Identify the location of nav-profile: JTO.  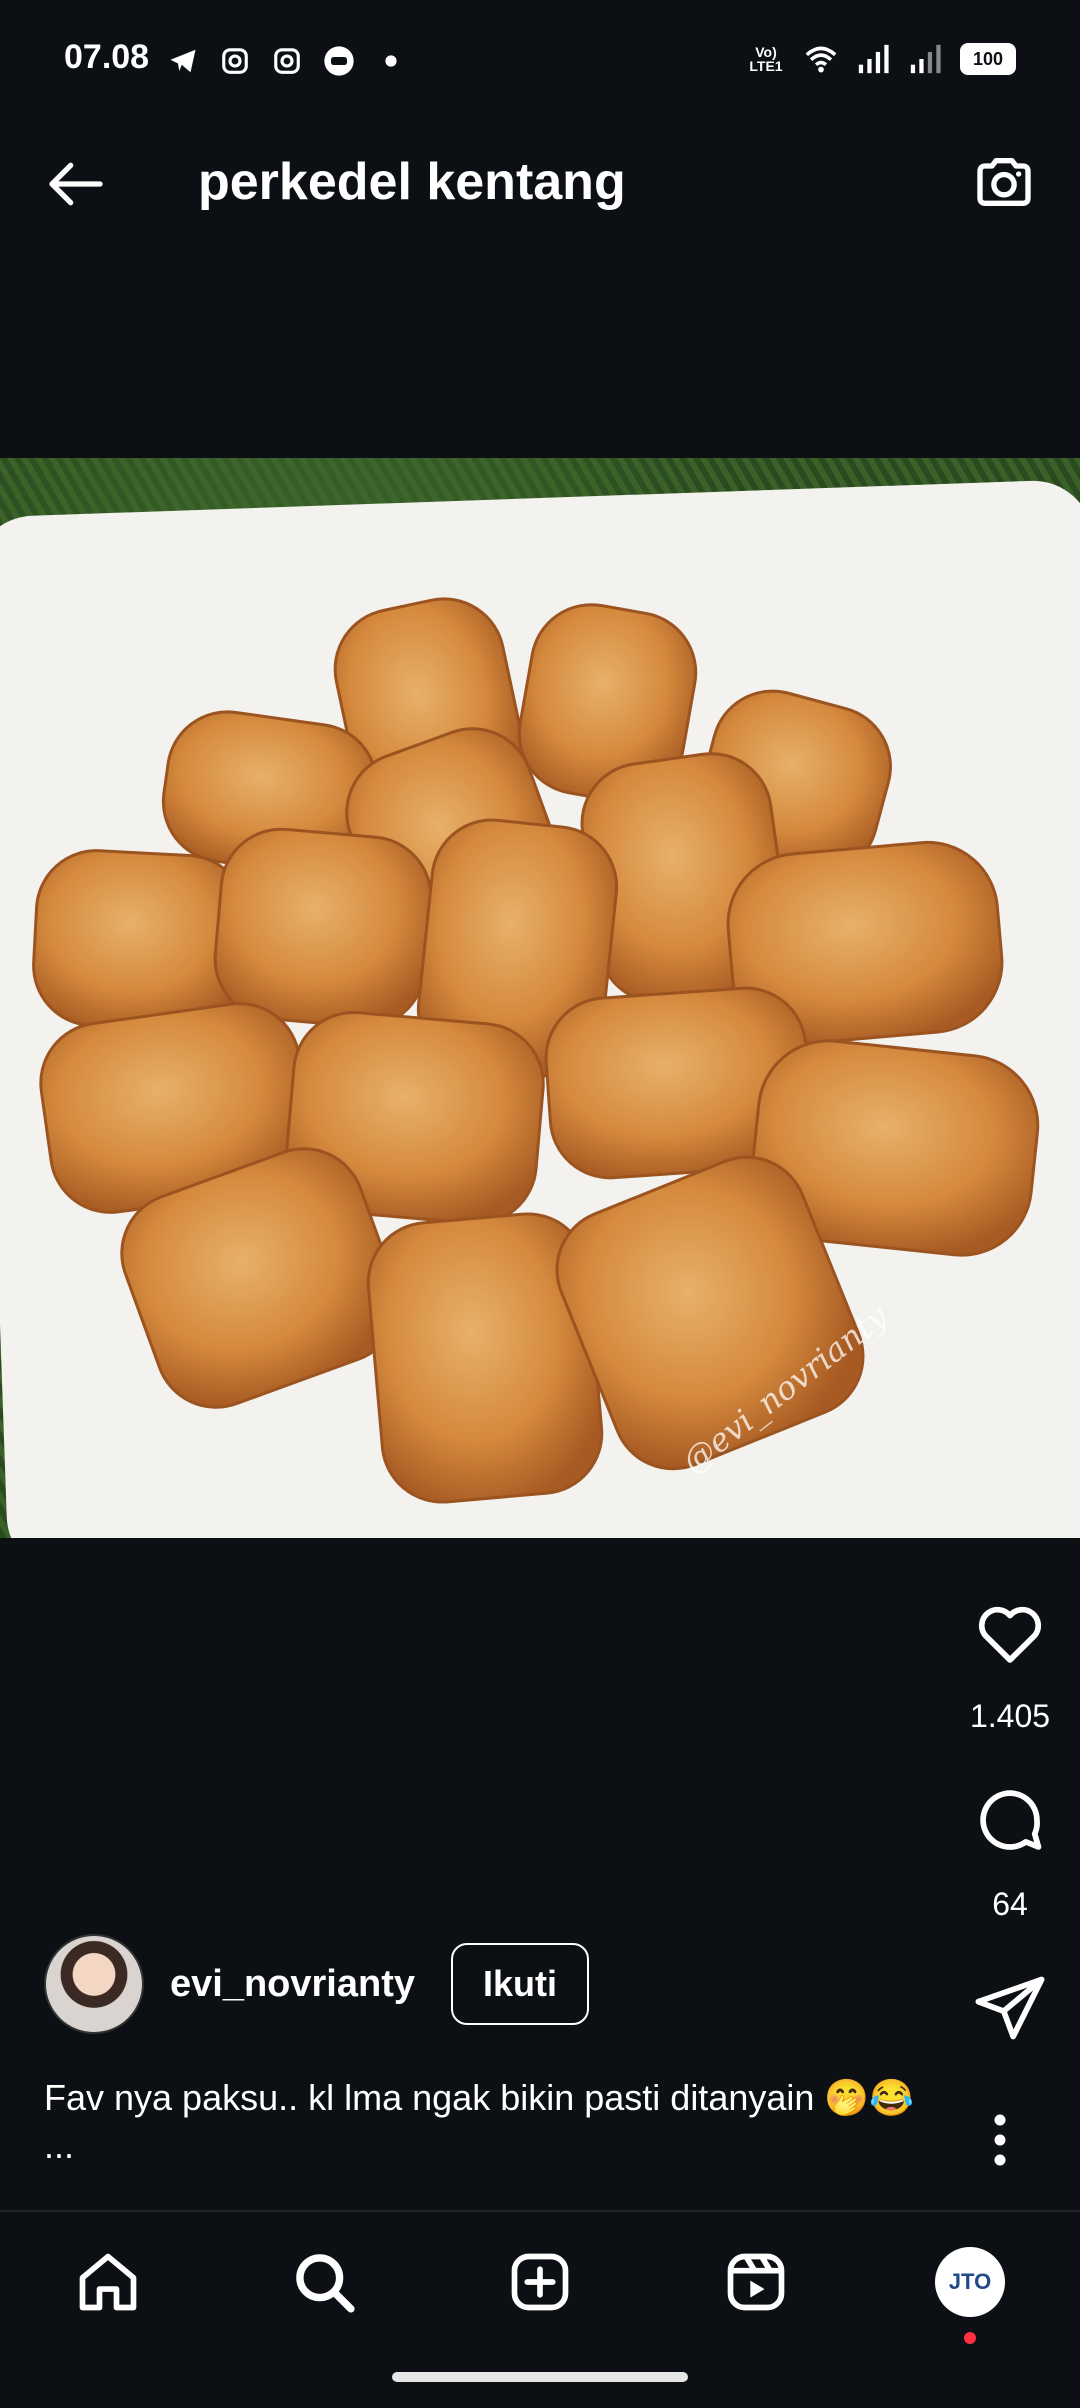
(970, 2293).